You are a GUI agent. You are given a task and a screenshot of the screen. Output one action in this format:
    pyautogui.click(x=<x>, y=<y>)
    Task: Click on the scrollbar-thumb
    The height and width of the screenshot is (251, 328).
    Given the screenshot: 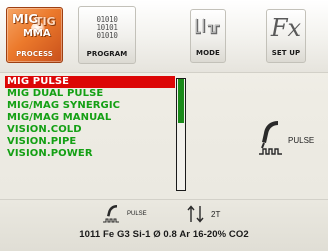 What is the action you would take?
    pyautogui.click(x=181, y=101)
    